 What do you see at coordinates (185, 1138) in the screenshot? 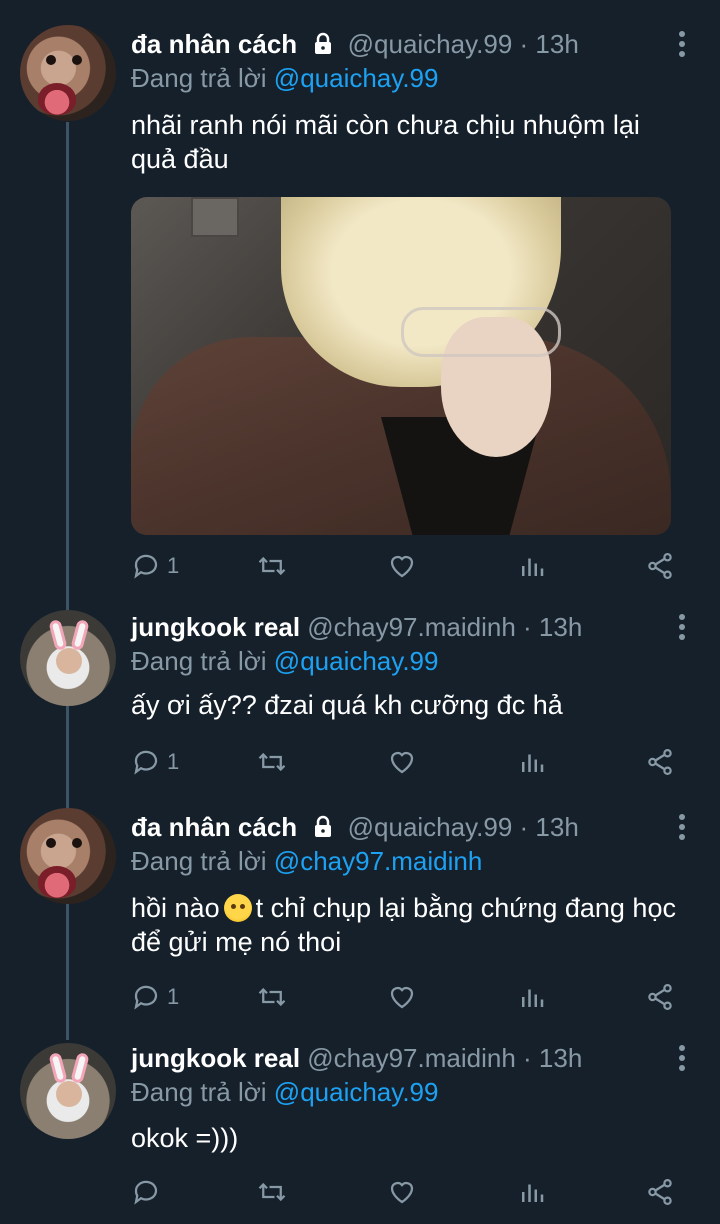
I see `tweet-text: okok =)))` at bounding box center [185, 1138].